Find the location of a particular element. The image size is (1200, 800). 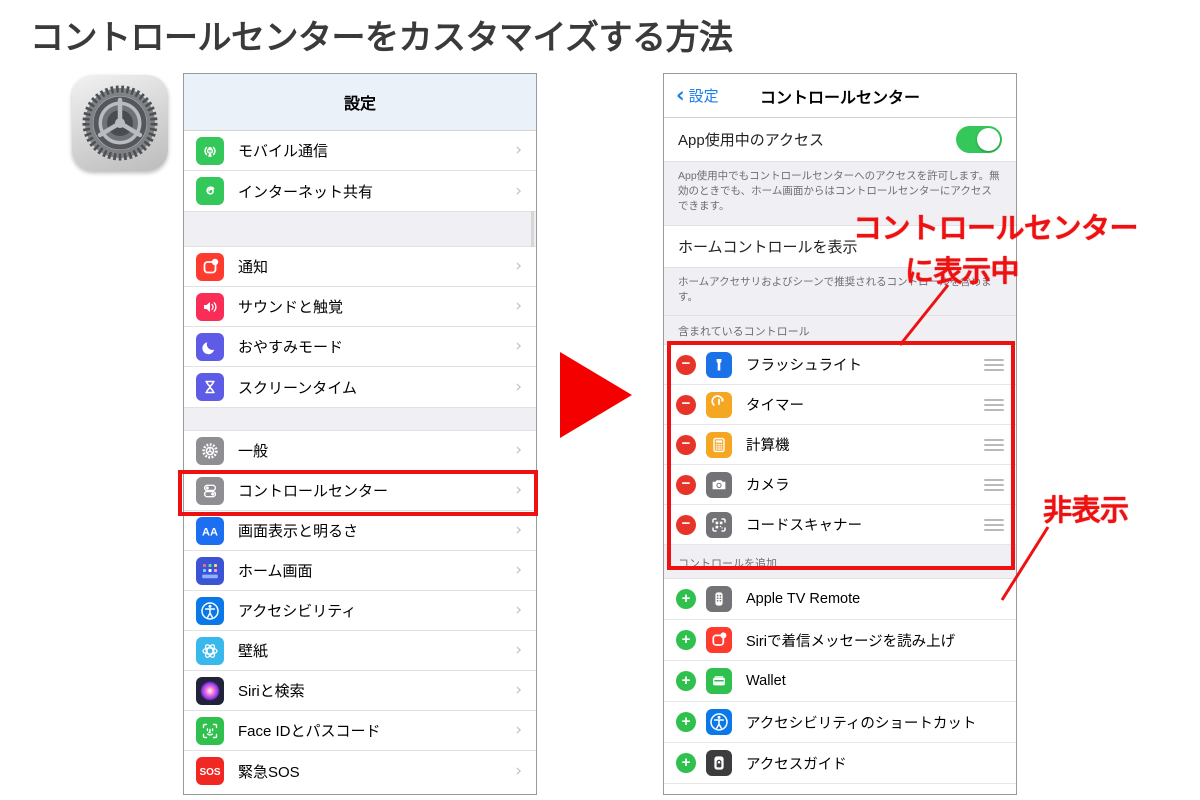

included-controls-list: − フラッシュライト − タイマー − 計算機 − カメラ − コードスキャナー is located at coordinates (840, 445).